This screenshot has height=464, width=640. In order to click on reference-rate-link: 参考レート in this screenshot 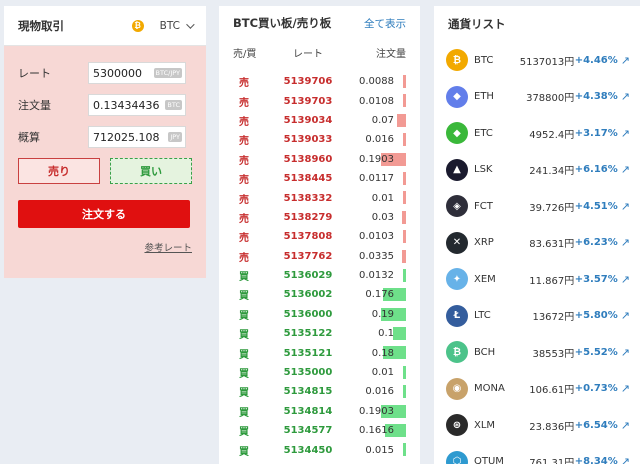, I will do `click(105, 247)`.